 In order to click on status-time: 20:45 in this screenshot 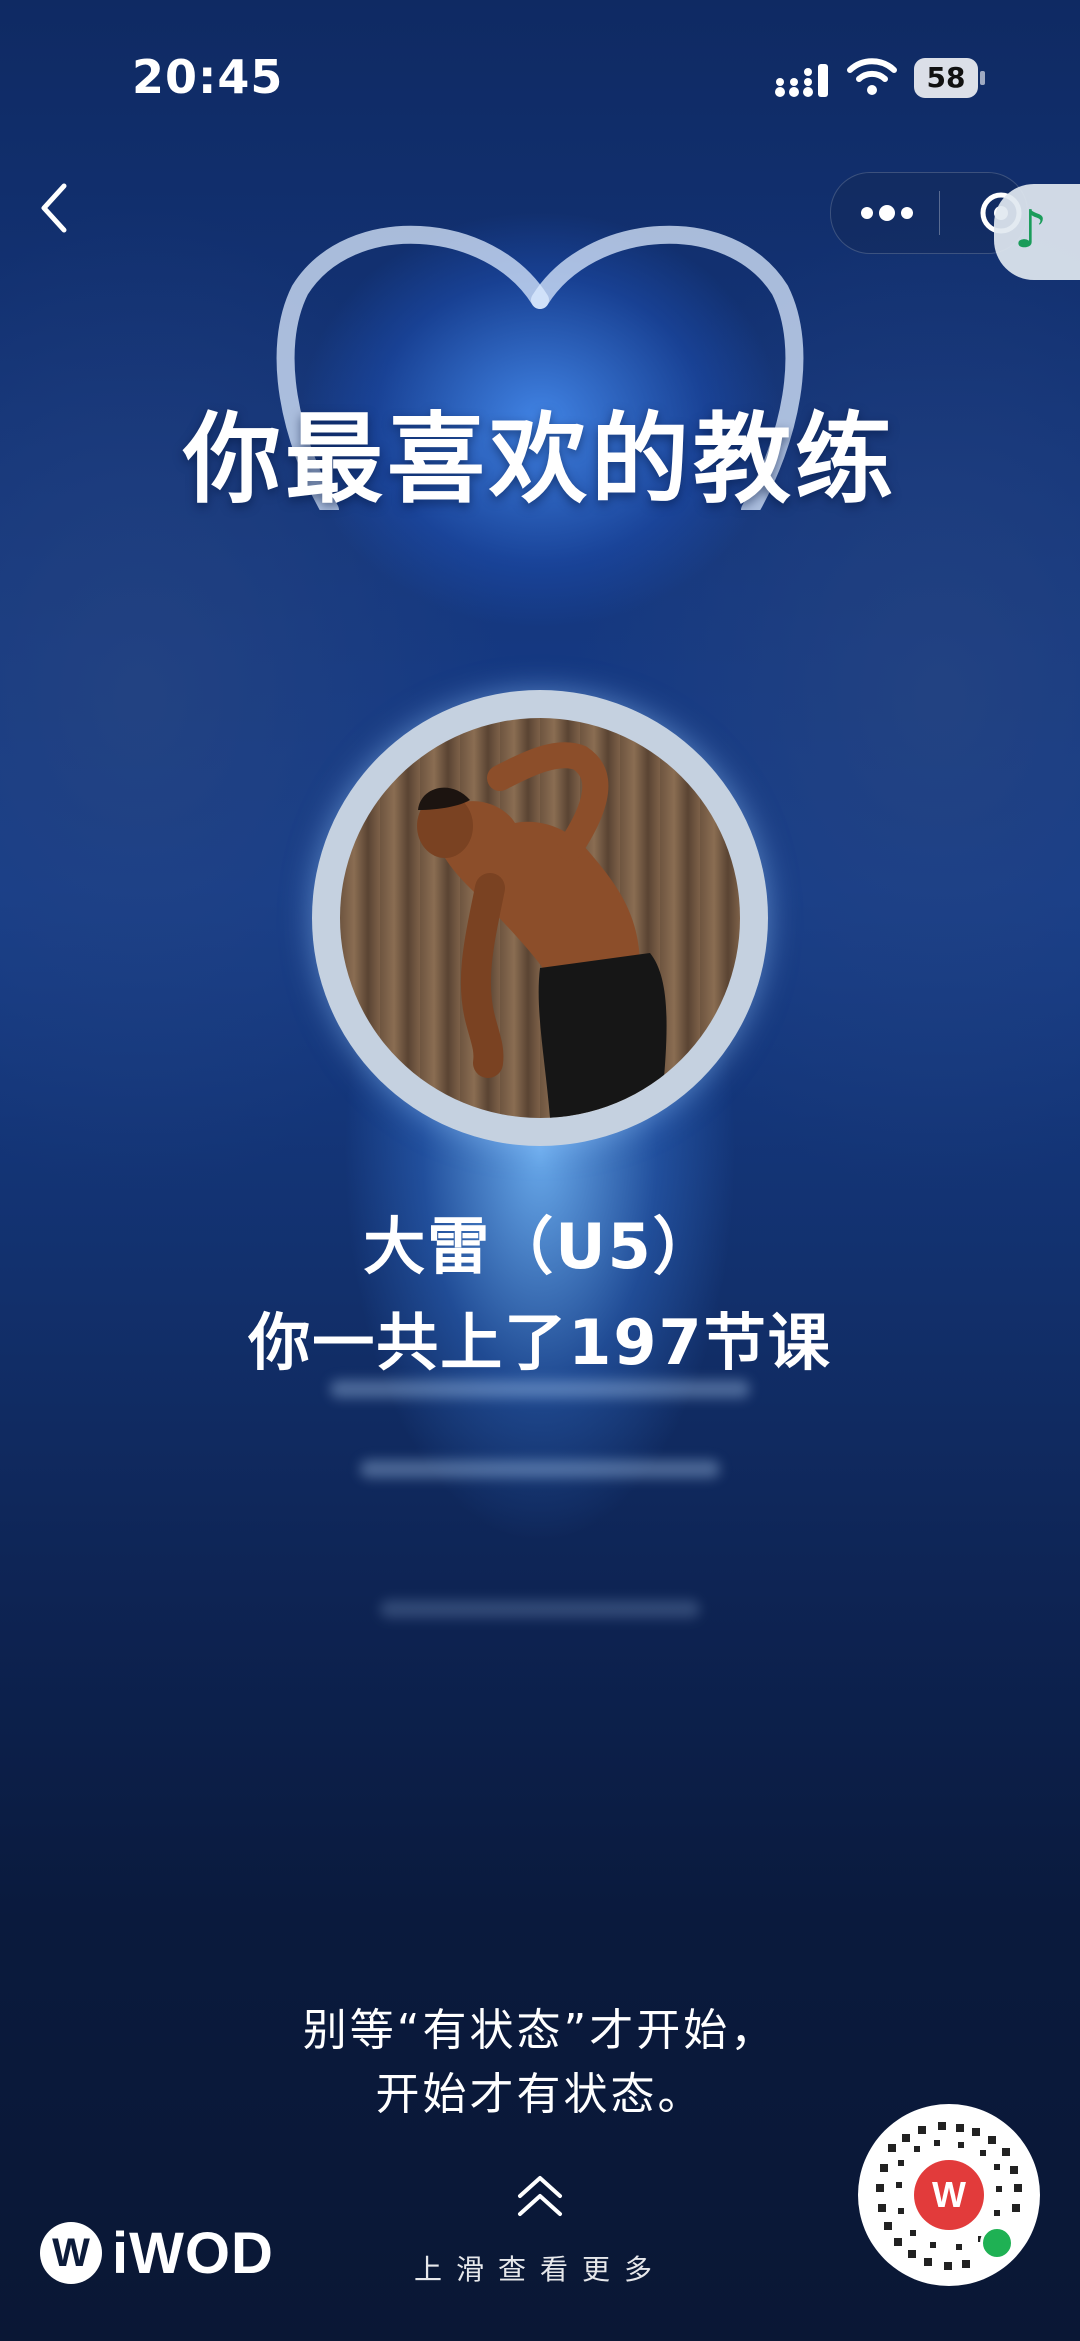, I will do `click(208, 77)`.